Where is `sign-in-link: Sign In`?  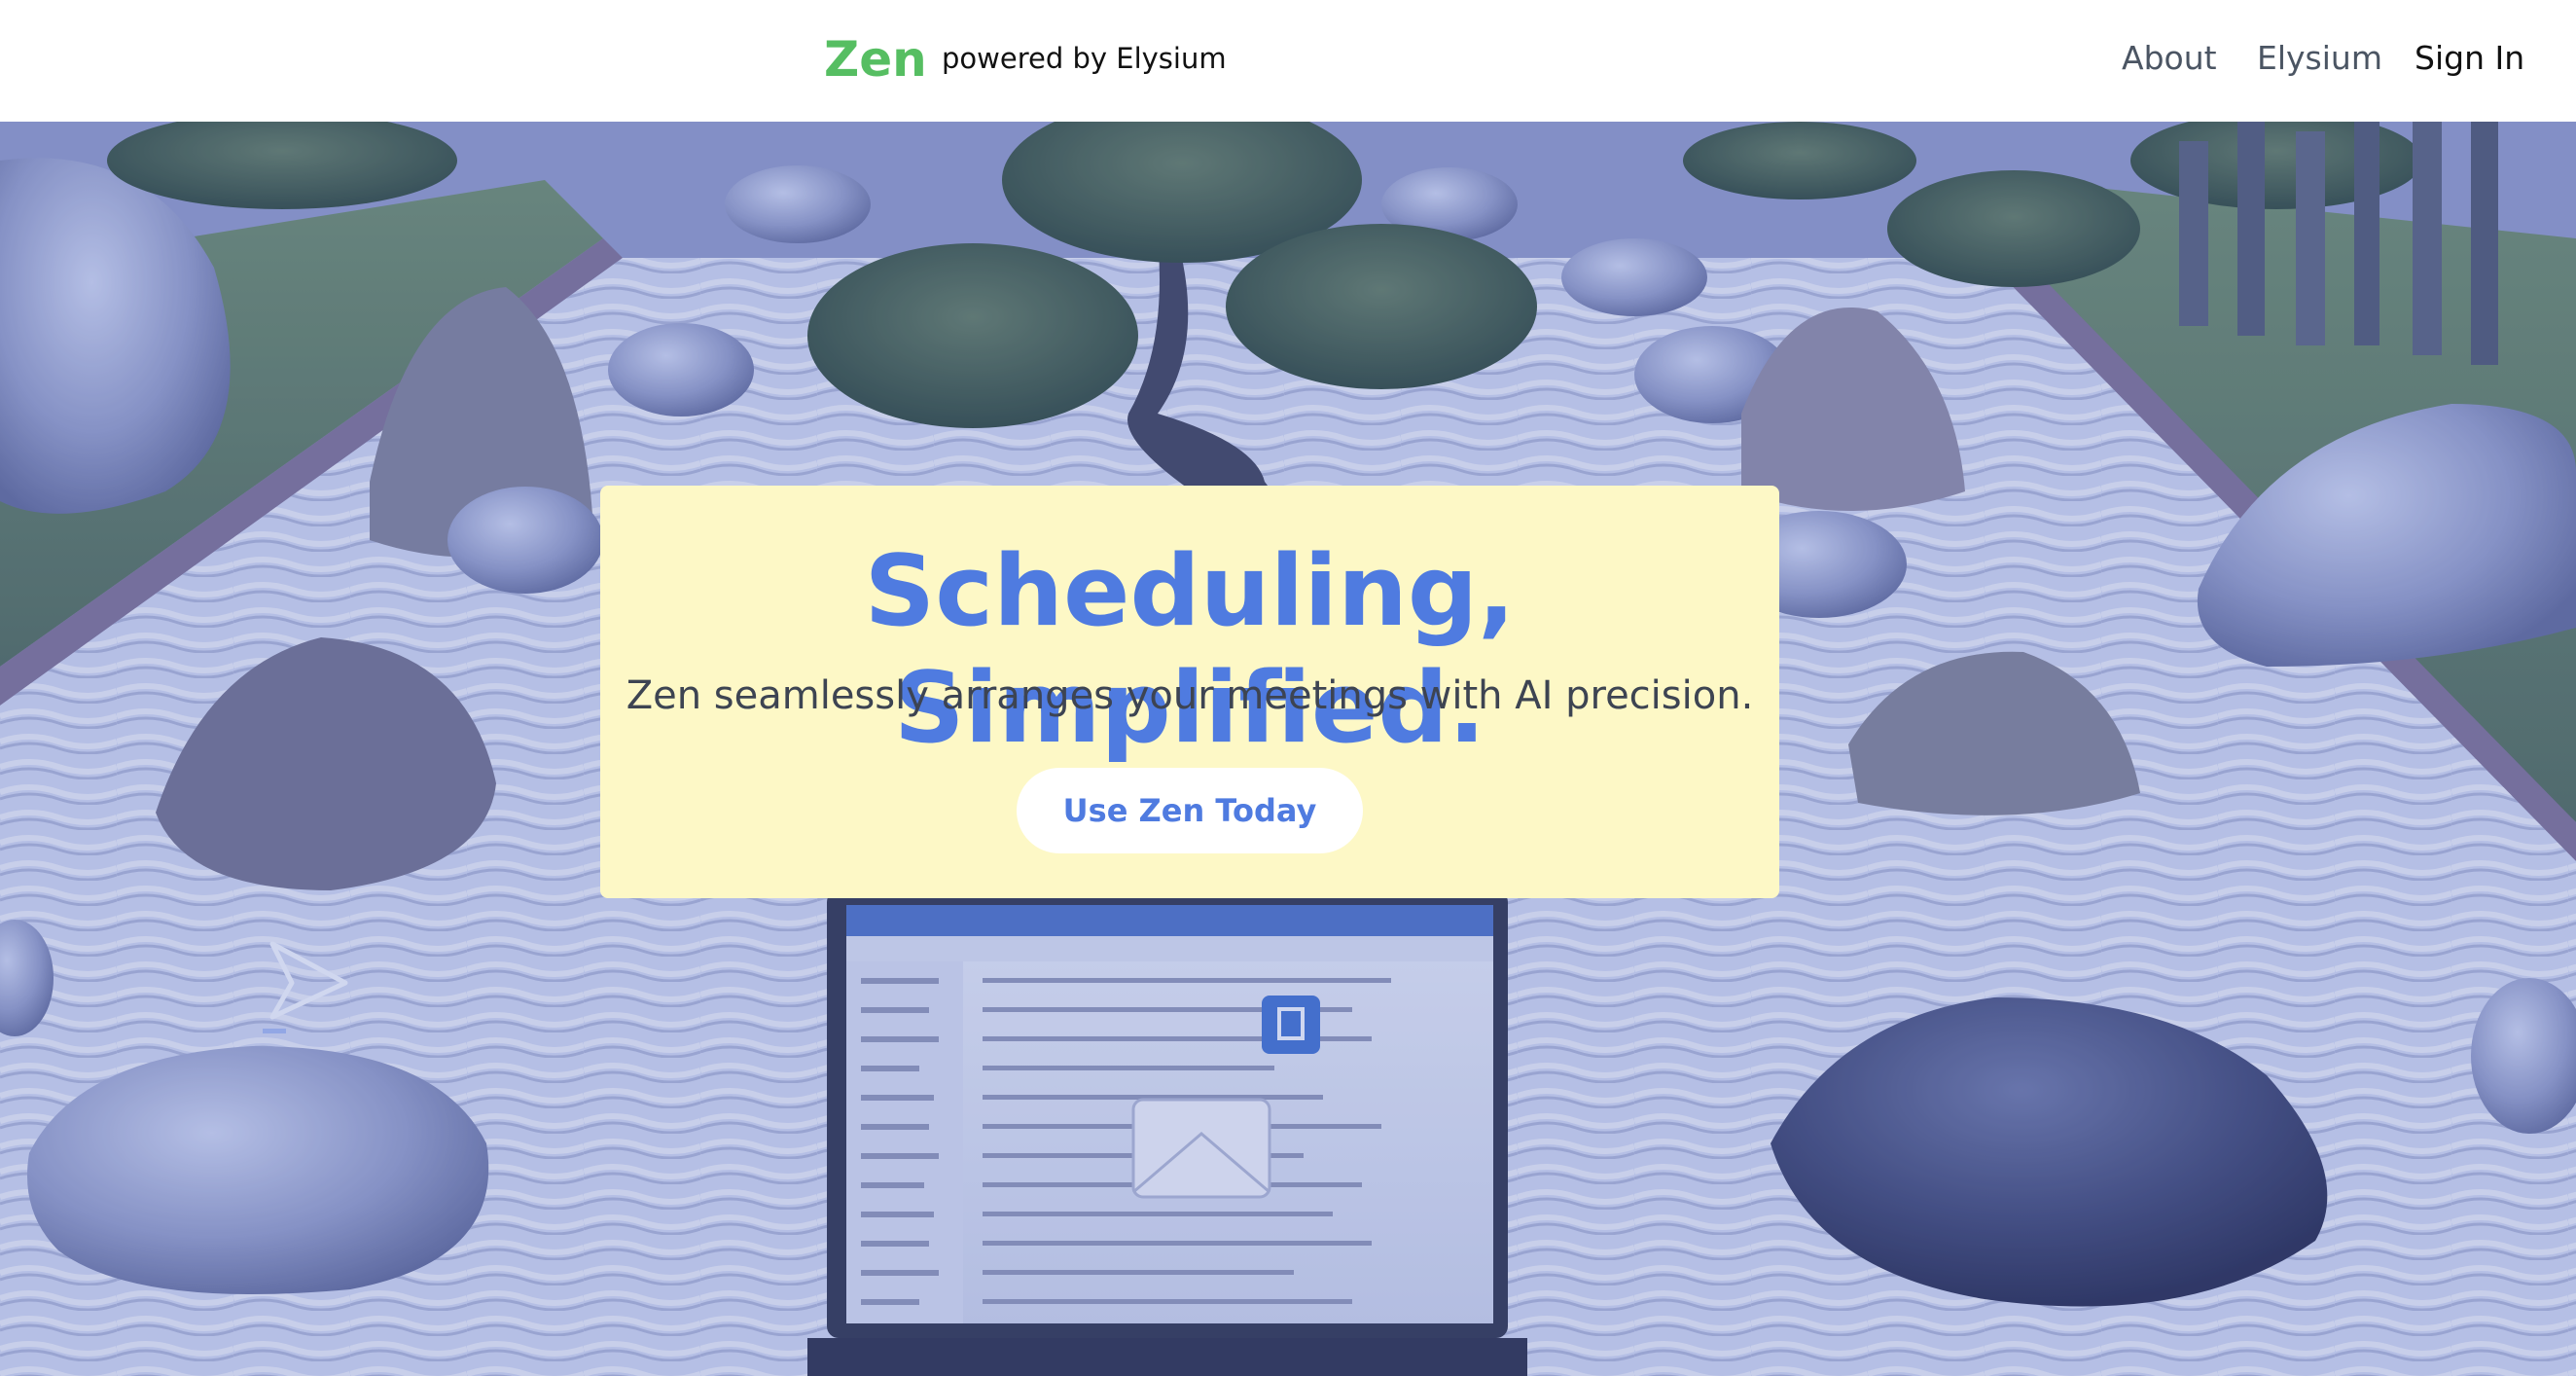 sign-in-link: Sign In is located at coordinates (2469, 58).